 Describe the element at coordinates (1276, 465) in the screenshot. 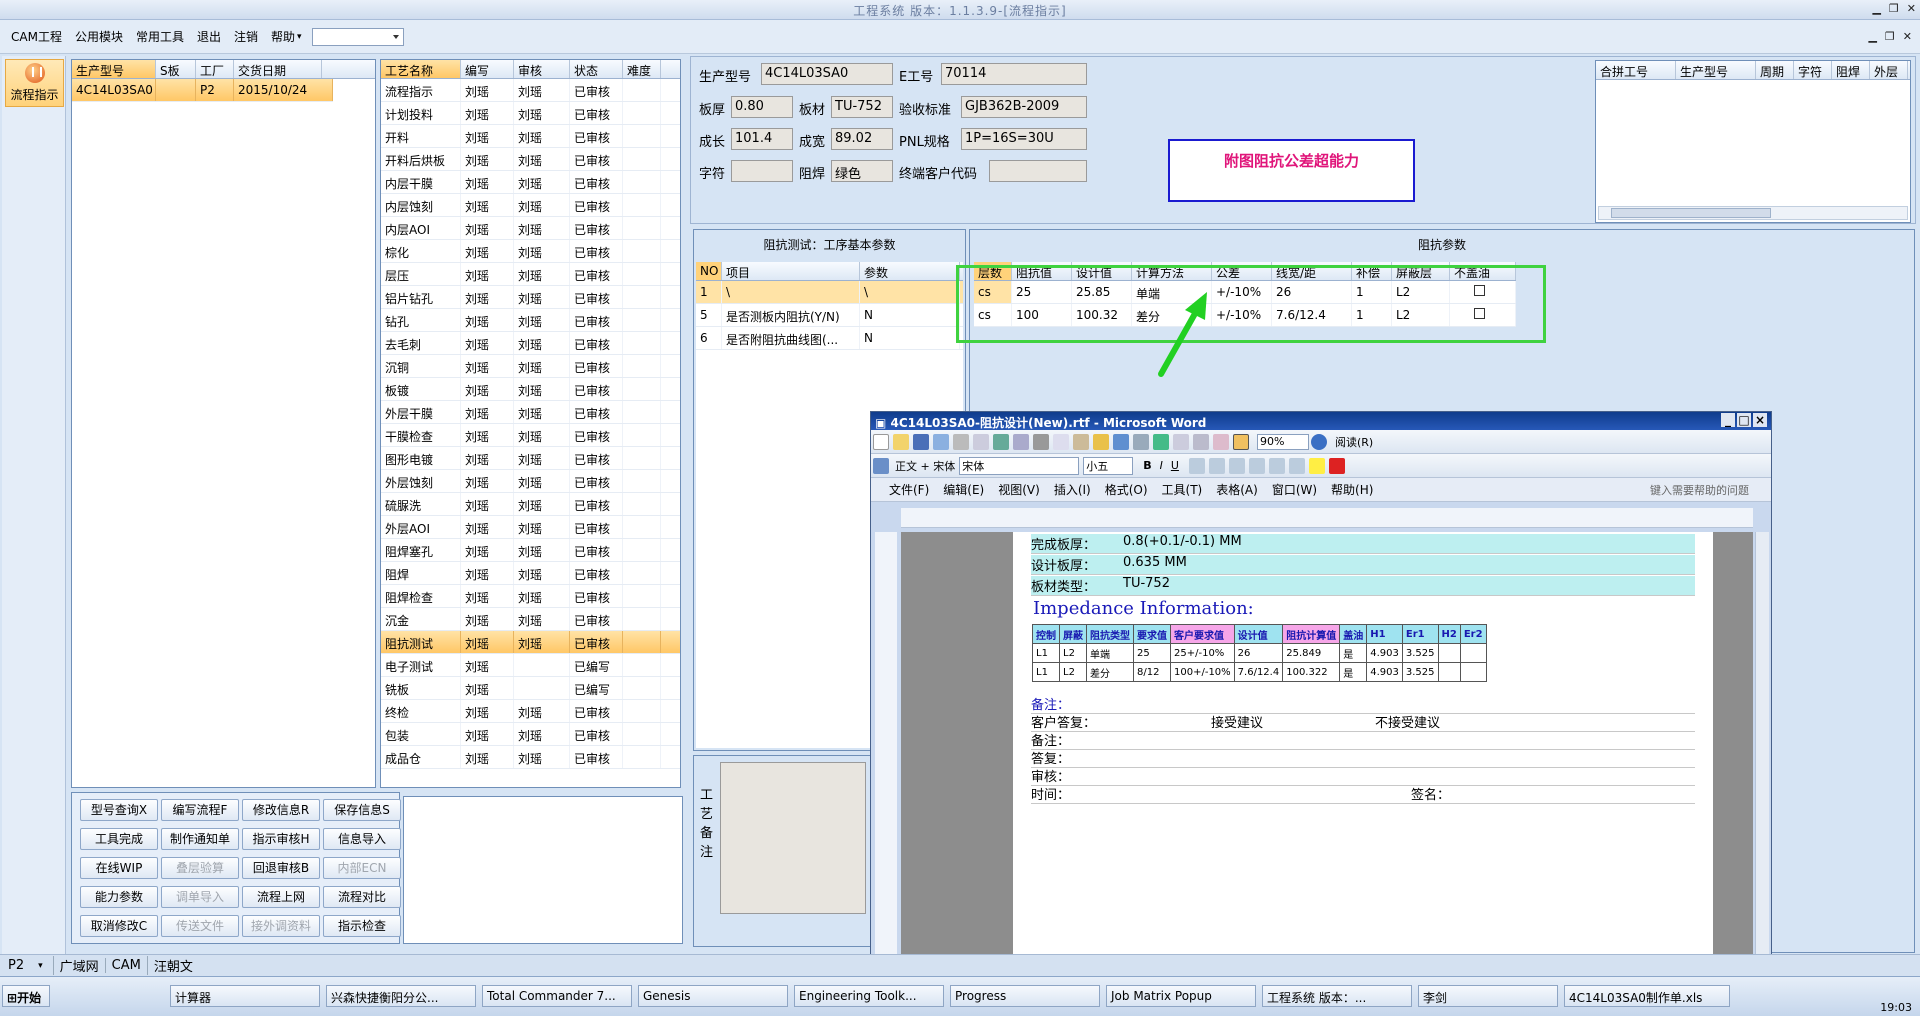

I see `numbering-icon` at that location.